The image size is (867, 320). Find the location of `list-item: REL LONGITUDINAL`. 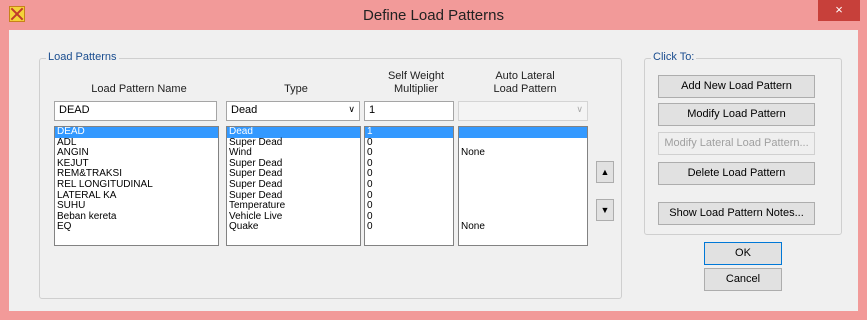

list-item: REL LONGITUDINAL is located at coordinates (136, 185).